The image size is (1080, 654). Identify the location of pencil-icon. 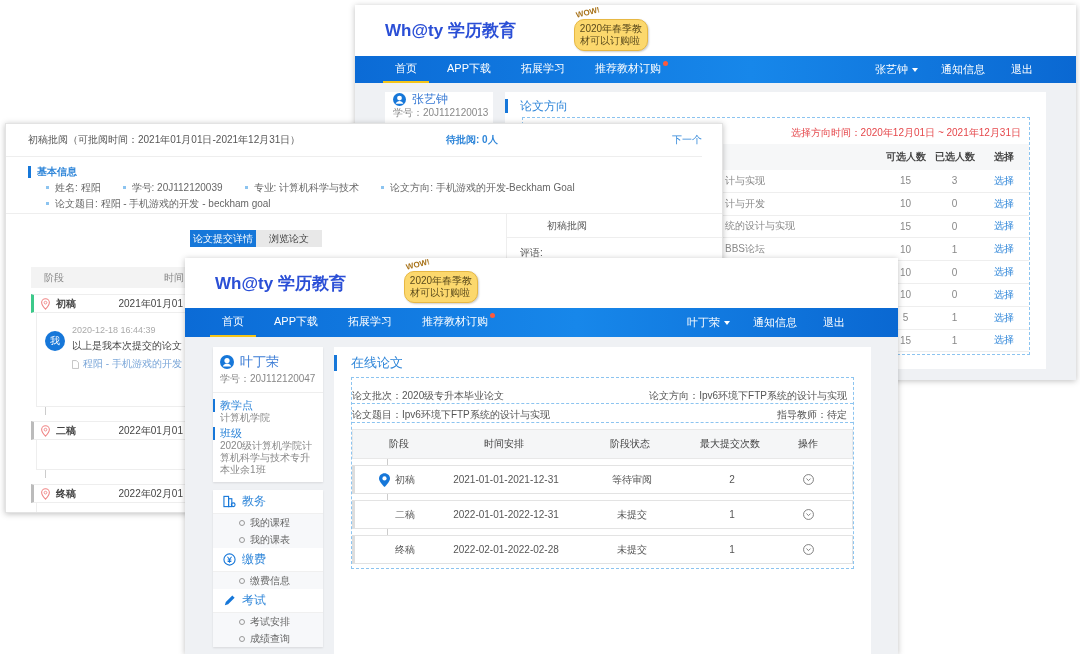
(229, 600).